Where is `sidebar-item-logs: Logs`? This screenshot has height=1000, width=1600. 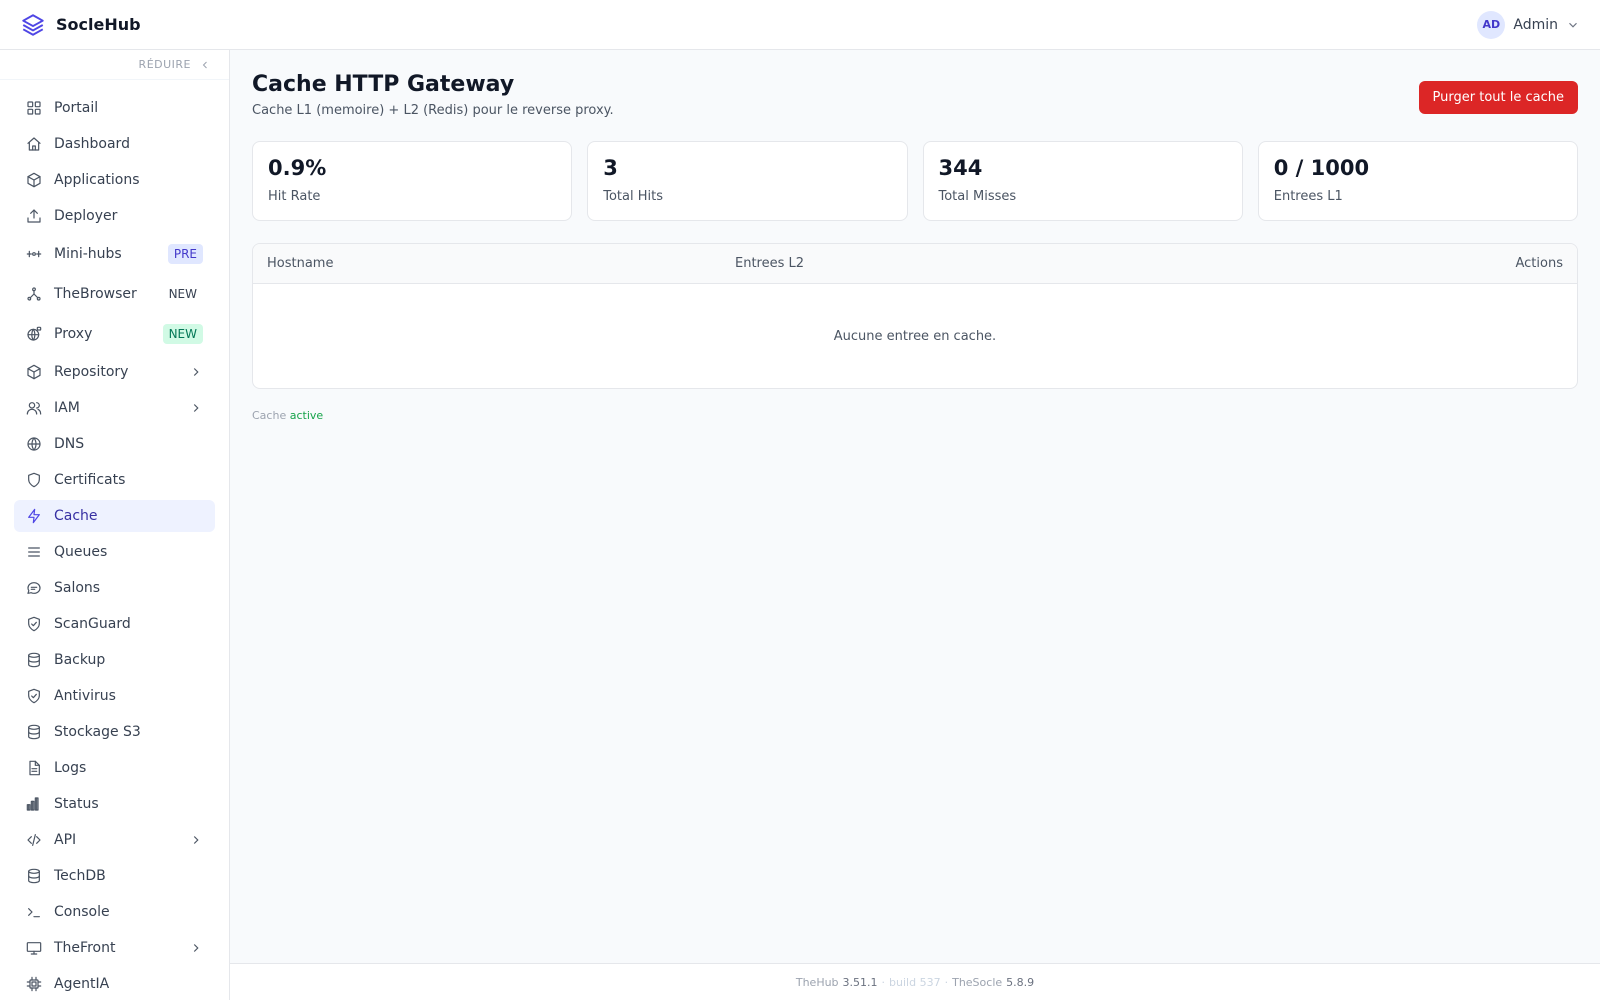
sidebar-item-logs: Logs is located at coordinates (114, 768).